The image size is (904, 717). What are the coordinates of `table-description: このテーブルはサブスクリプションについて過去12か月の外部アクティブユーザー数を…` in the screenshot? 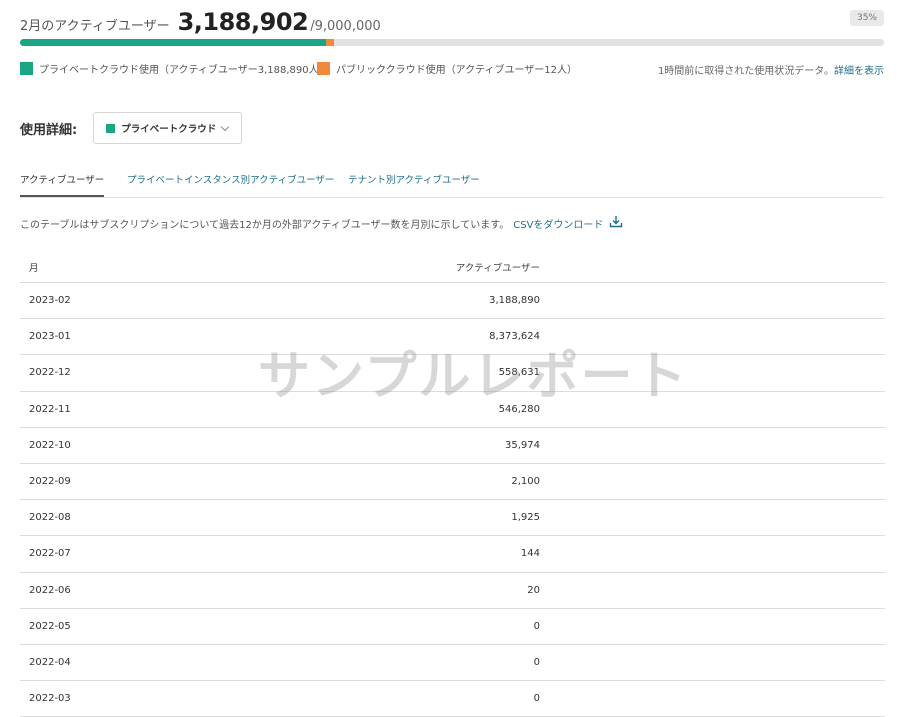 It's located at (321, 223).